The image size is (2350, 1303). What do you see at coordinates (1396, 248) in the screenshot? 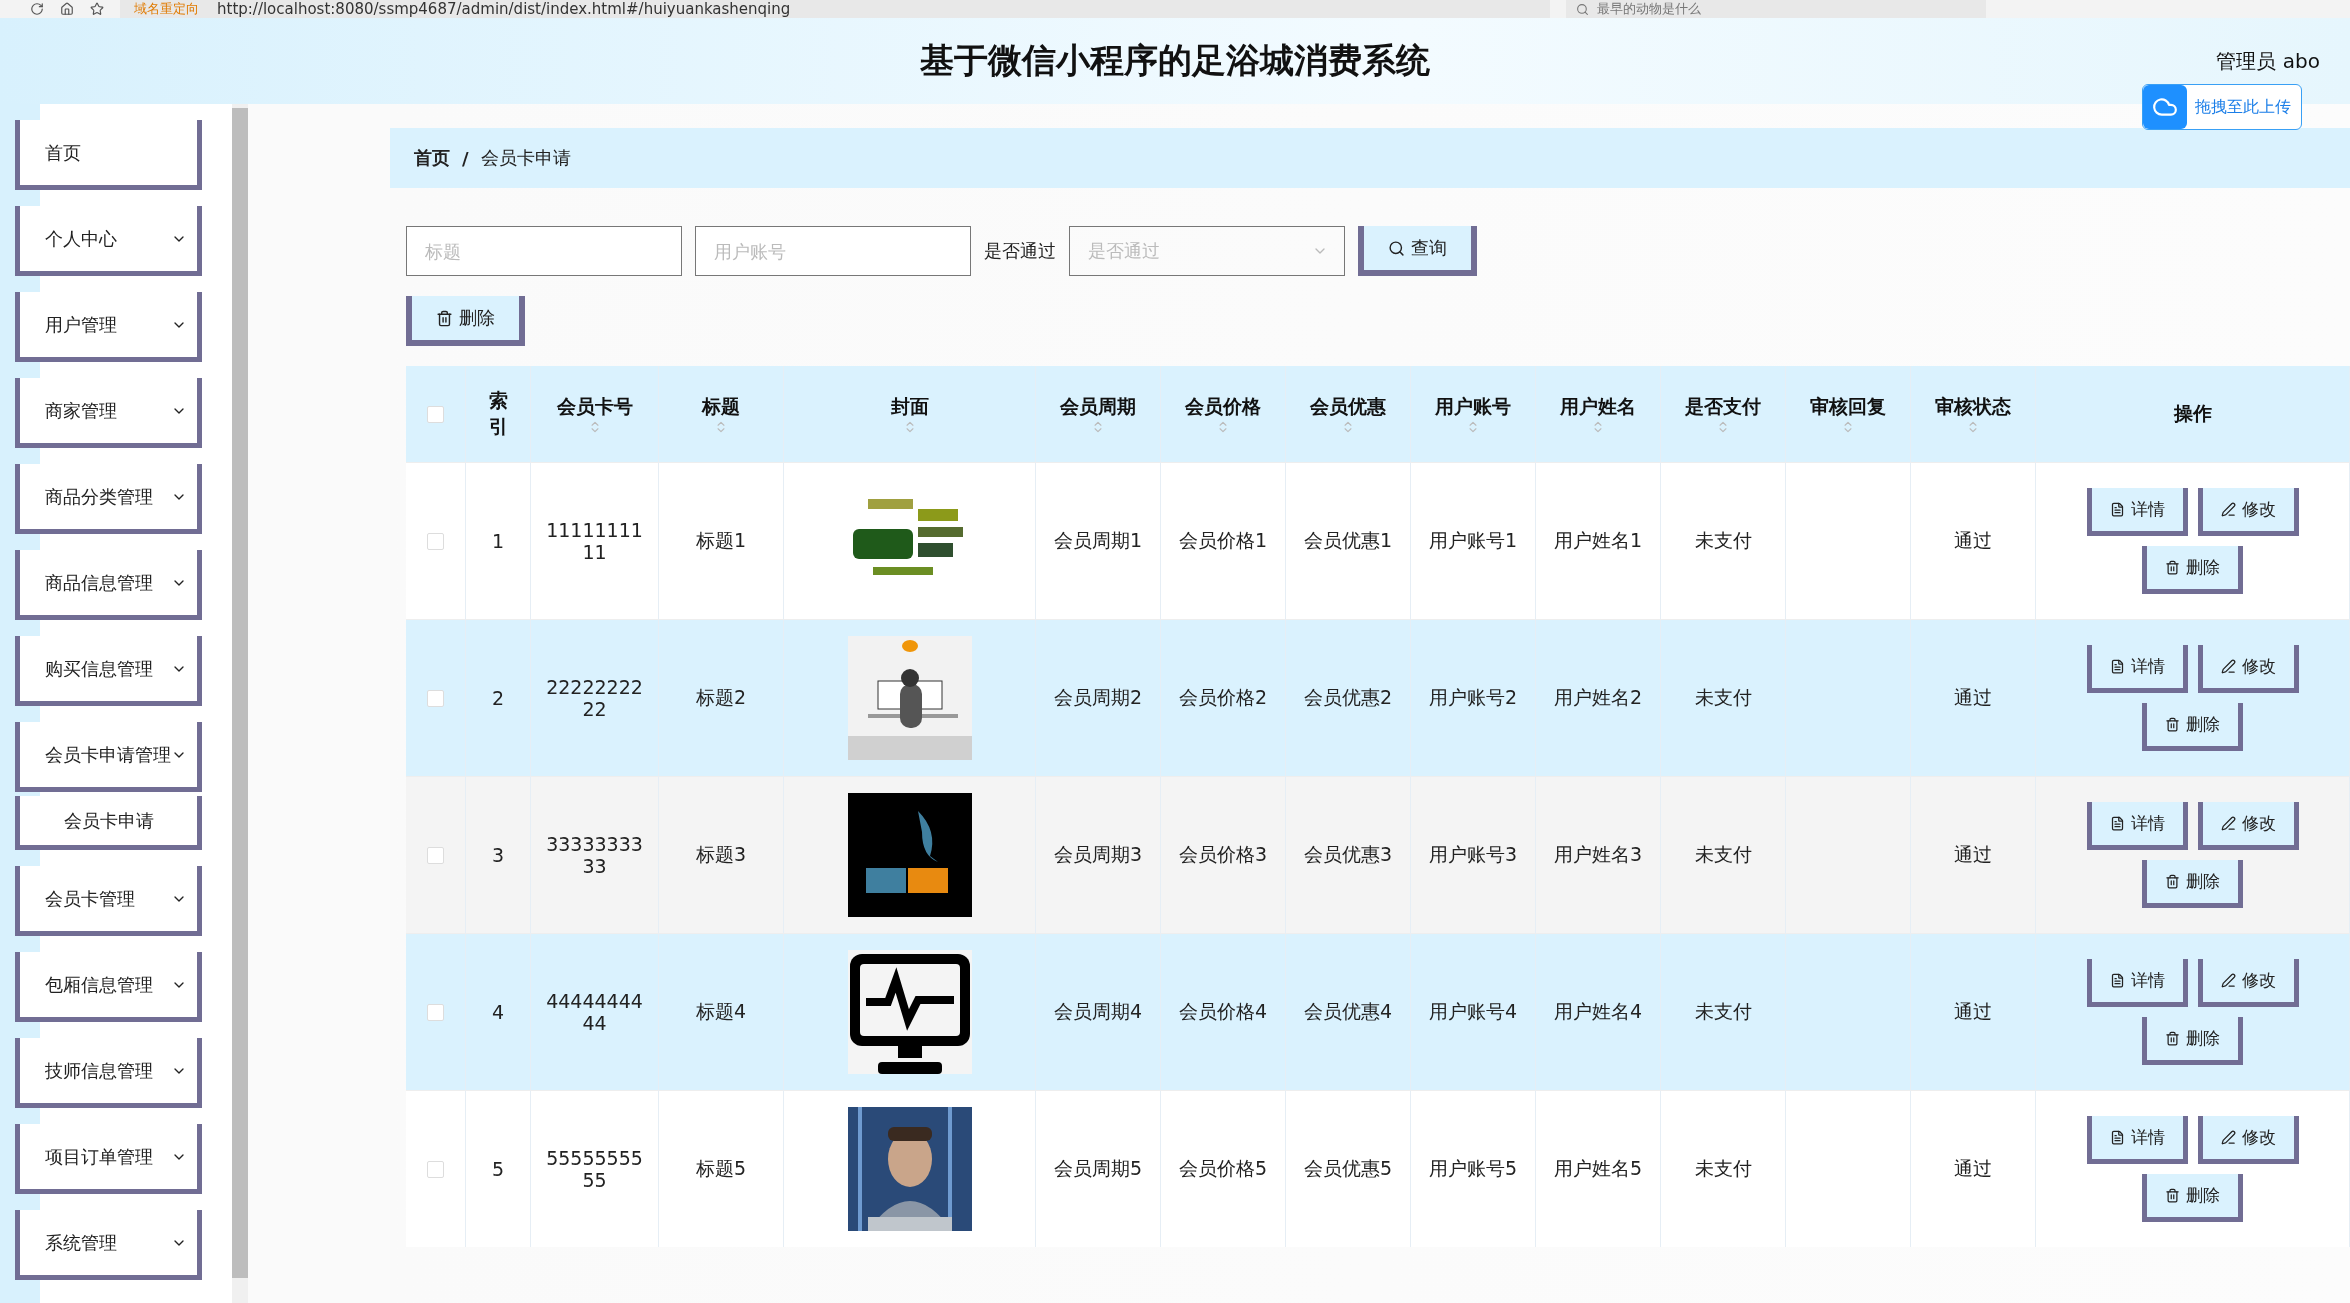
I see `search-icon` at bounding box center [1396, 248].